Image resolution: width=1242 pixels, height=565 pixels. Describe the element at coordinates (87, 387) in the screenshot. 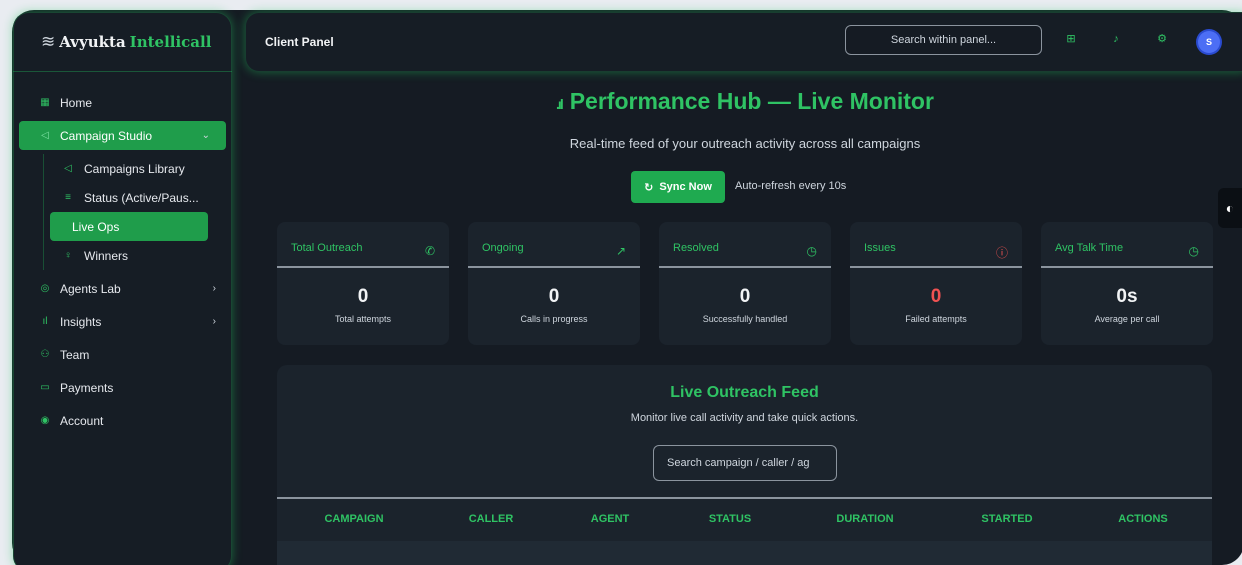

I see `sidebar-item-label: Payments` at that location.